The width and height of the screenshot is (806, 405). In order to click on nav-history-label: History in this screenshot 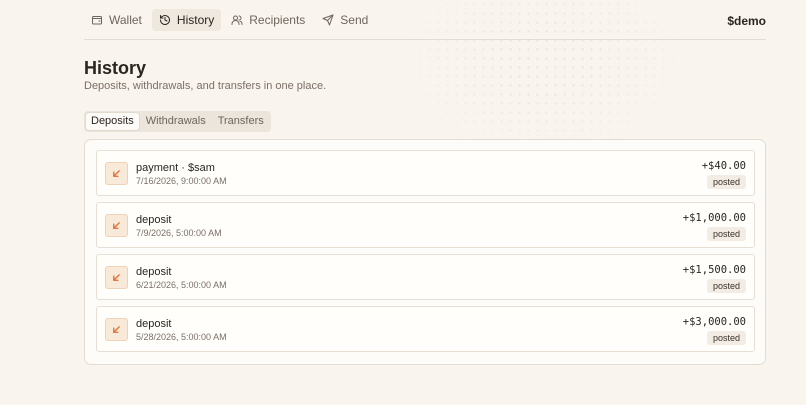, I will do `click(195, 20)`.